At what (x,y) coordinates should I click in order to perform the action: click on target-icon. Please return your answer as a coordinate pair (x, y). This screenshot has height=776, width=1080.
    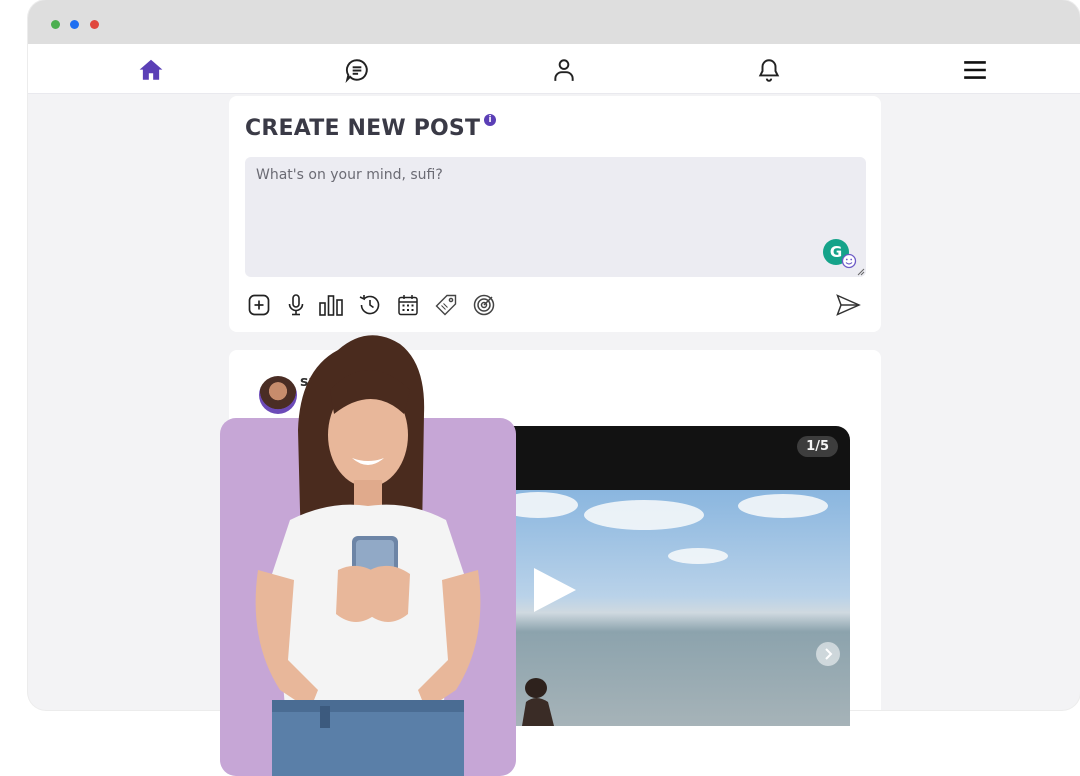
    Looking at the image, I should click on (484, 305).